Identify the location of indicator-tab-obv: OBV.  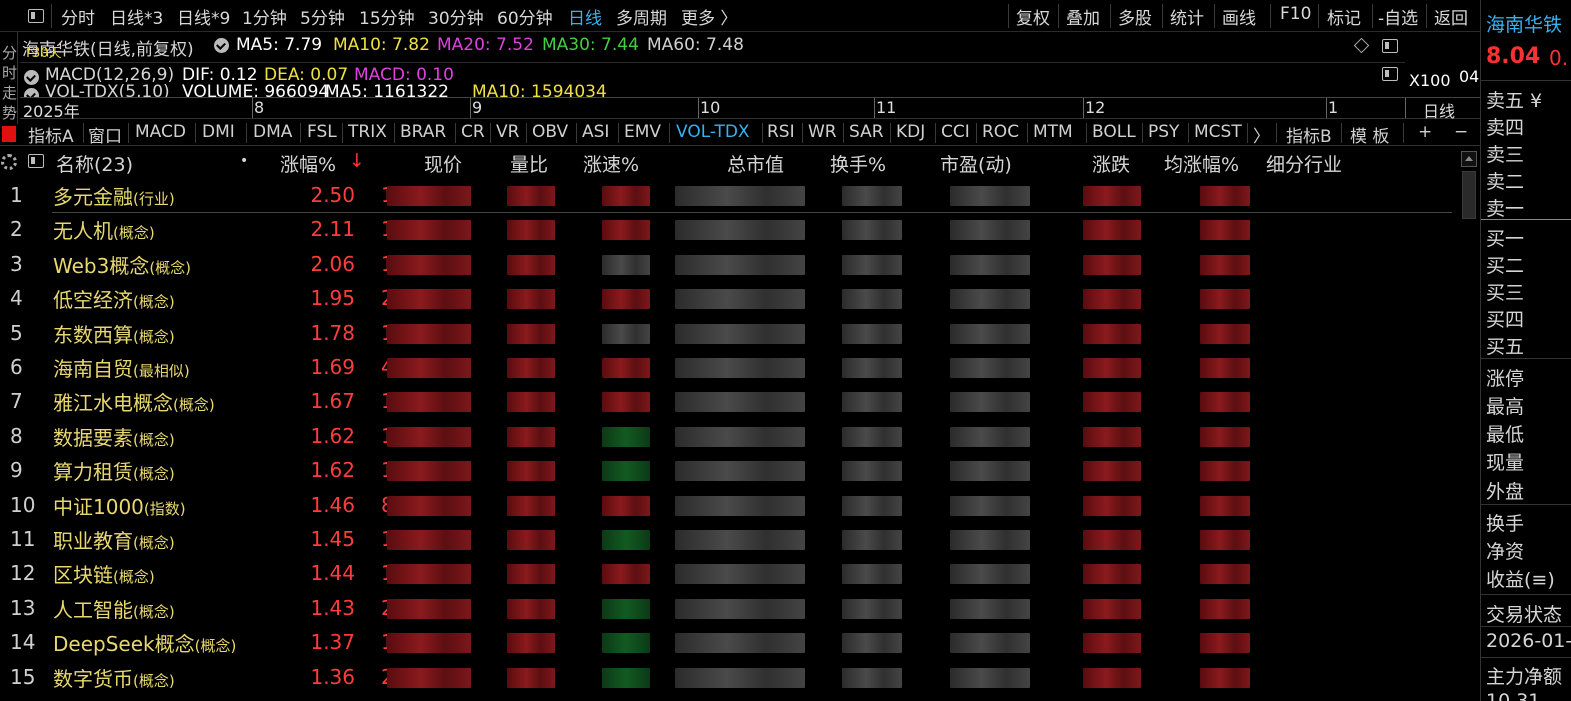
(550, 132).